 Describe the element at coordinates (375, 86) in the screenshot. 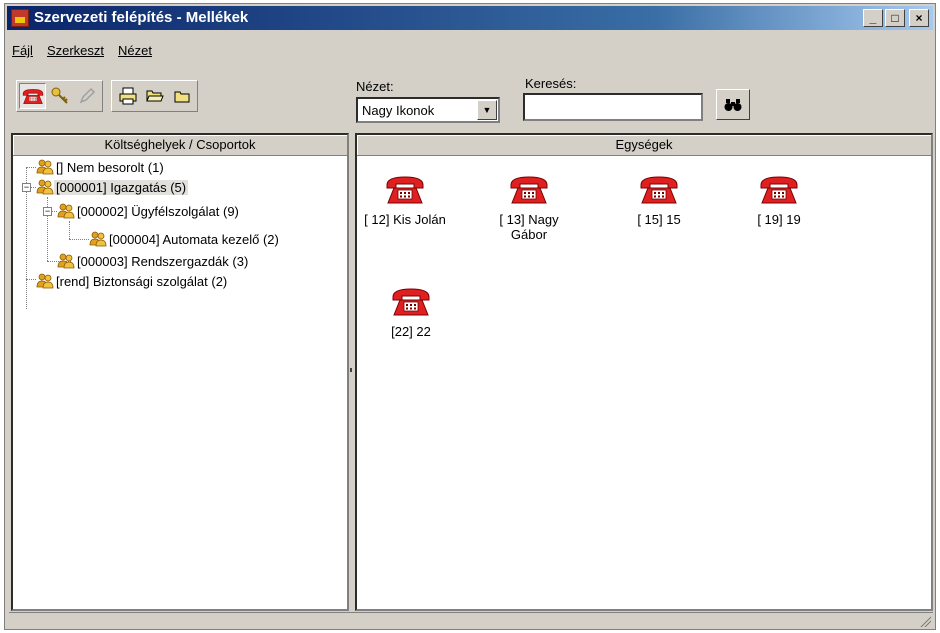

I see `view-label: Nézet:` at that location.